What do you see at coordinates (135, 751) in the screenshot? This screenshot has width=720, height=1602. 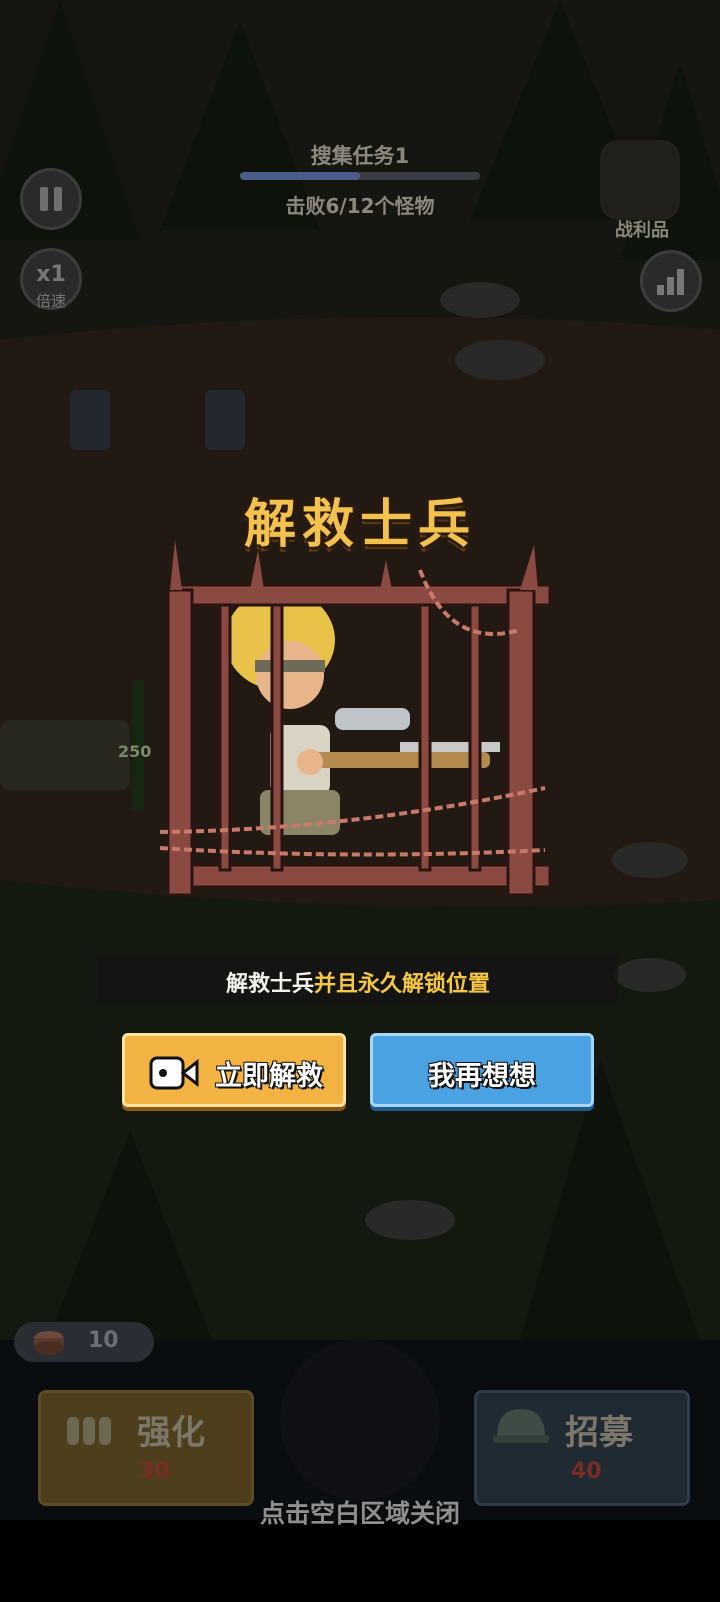 I see `wall-hp-value: 250` at bounding box center [135, 751].